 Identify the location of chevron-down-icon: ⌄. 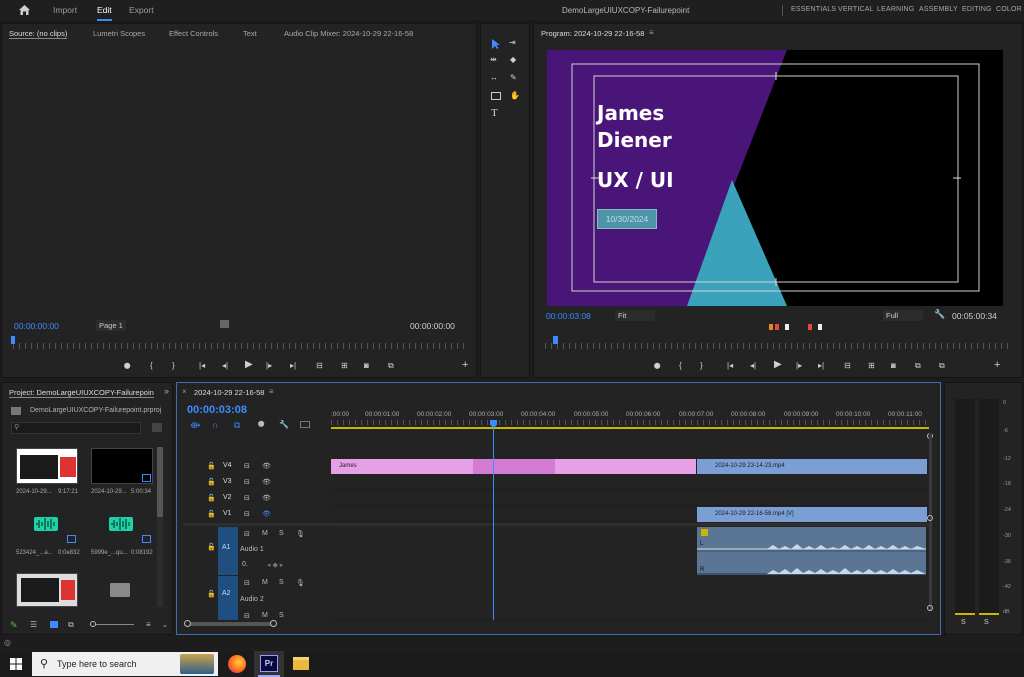
(165, 625).